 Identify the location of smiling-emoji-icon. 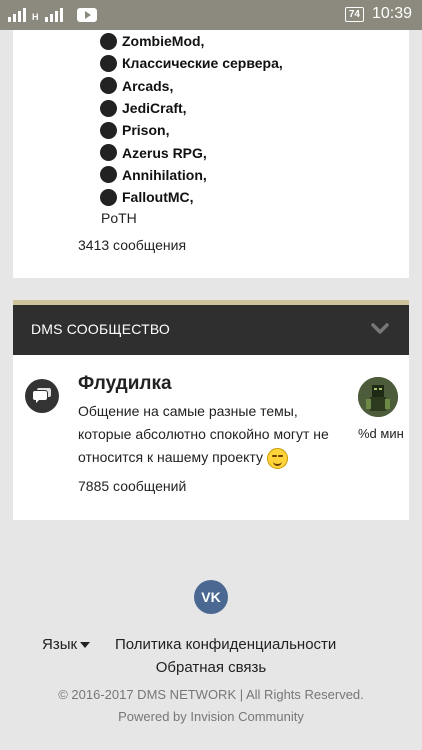
(277, 458).